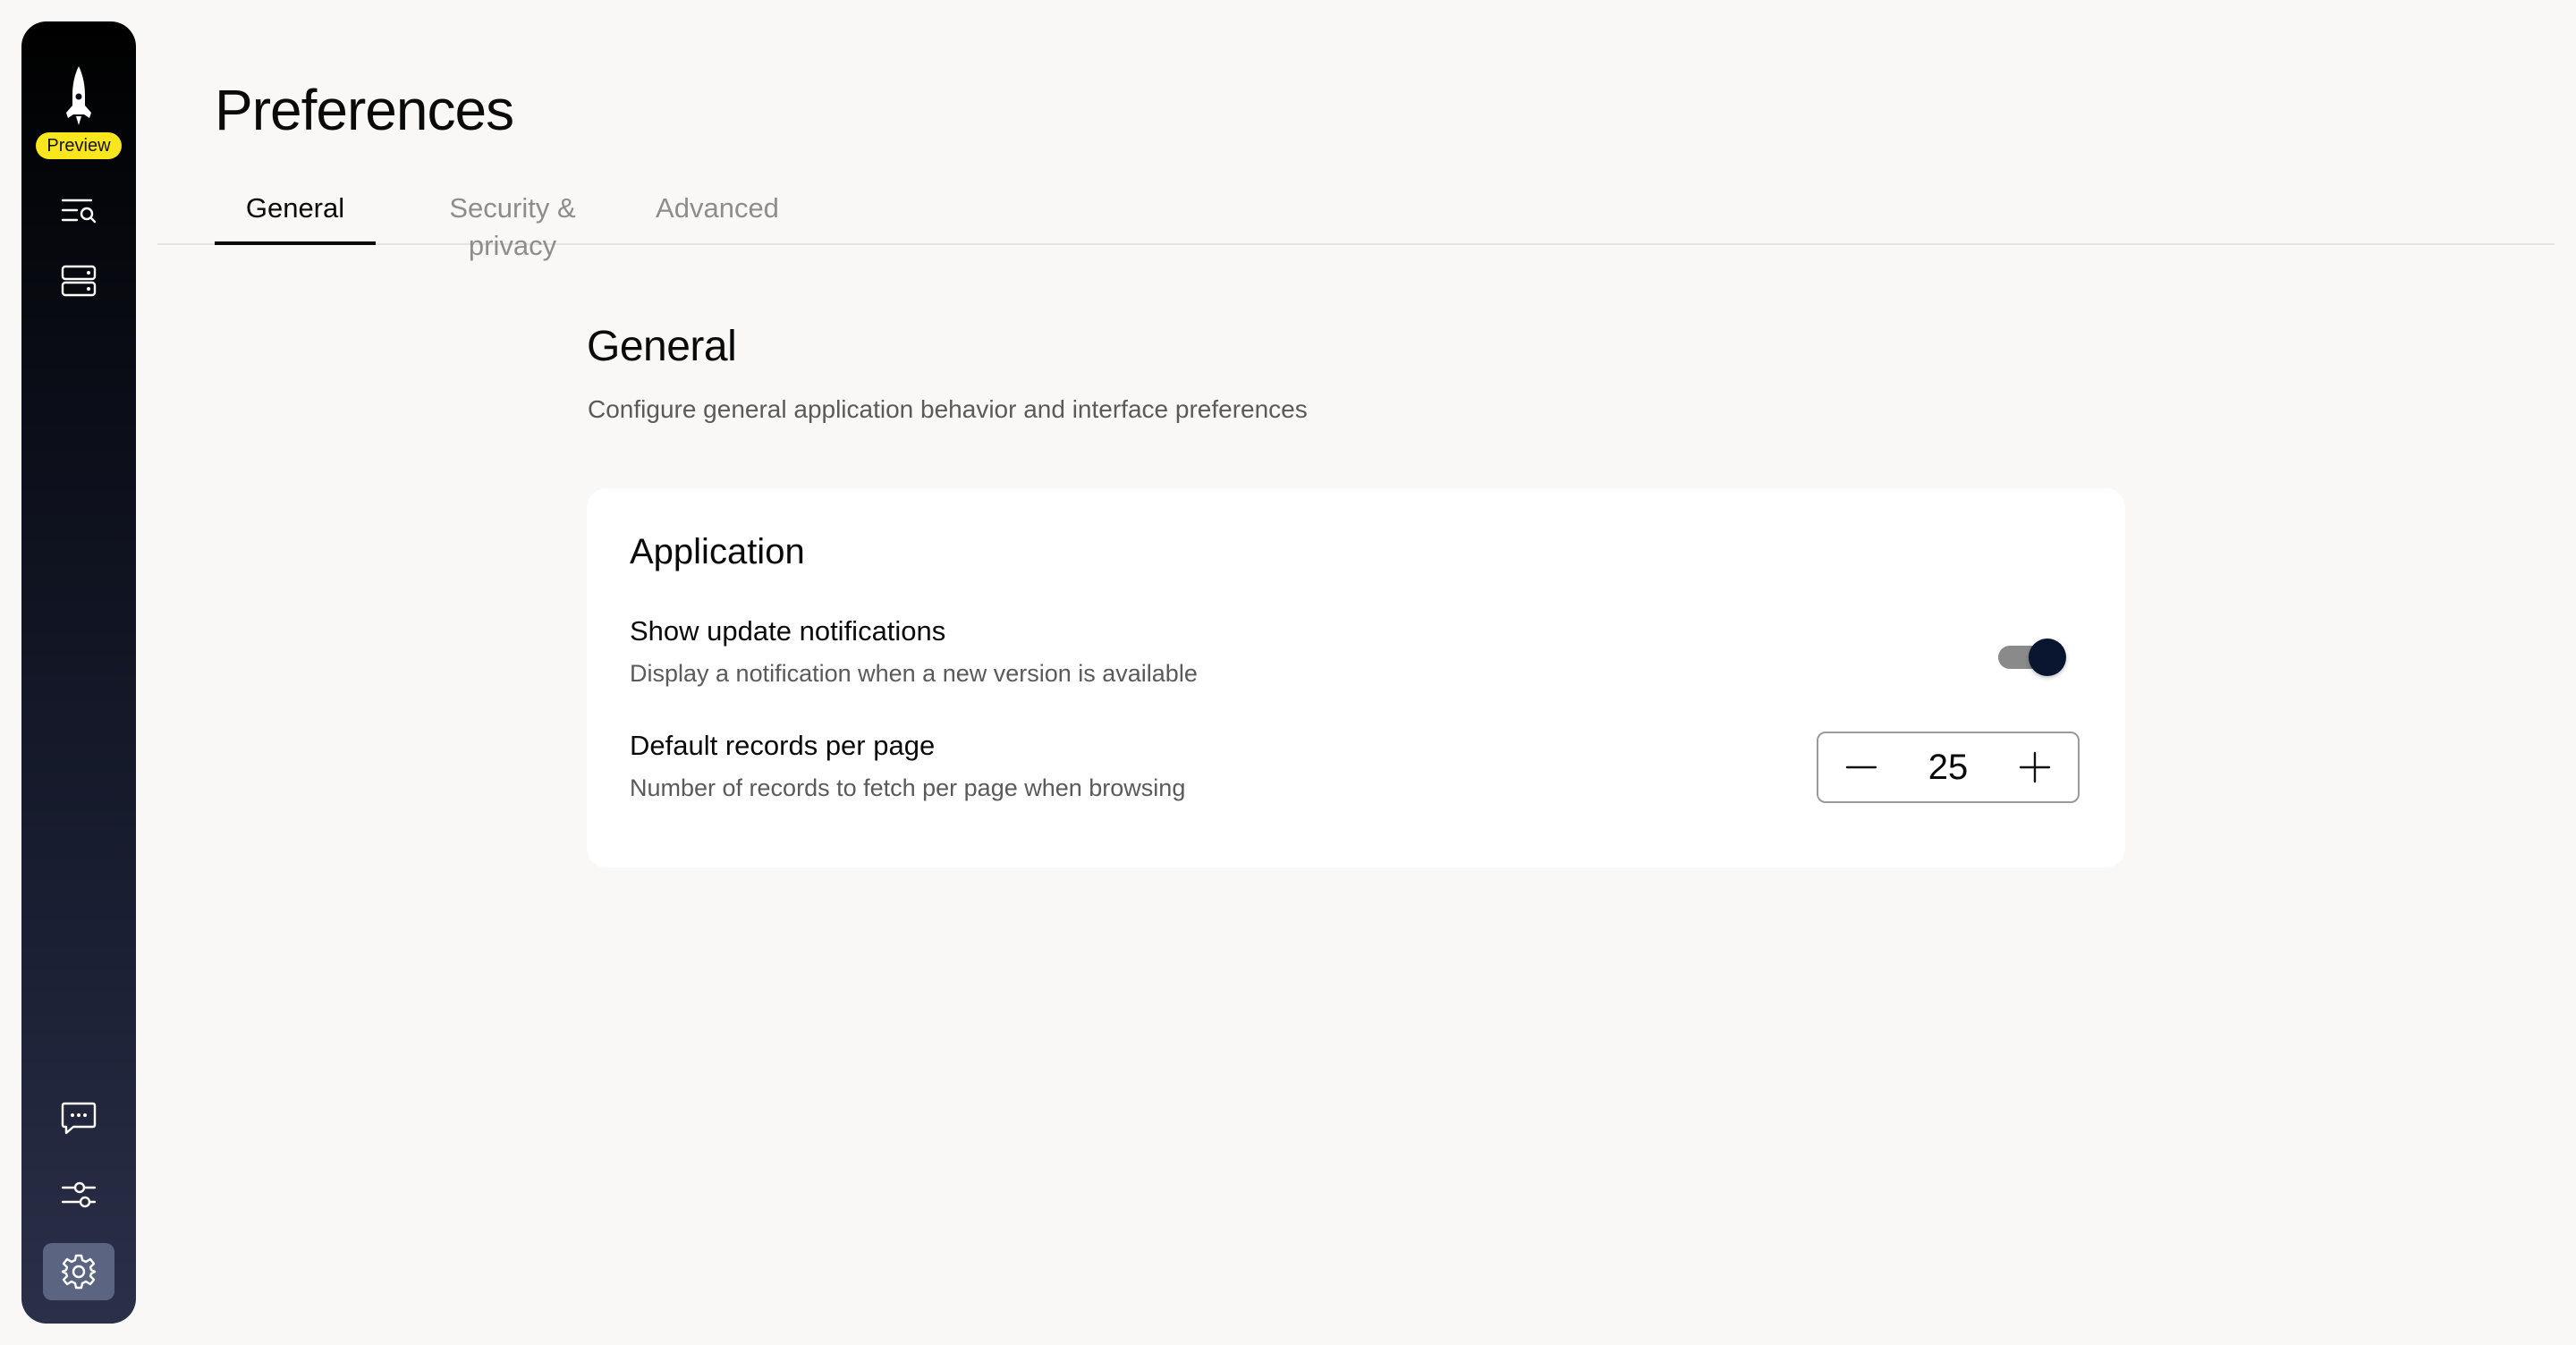 This screenshot has width=2576, height=1345. I want to click on tab-advanced: Advanced, so click(717, 215).